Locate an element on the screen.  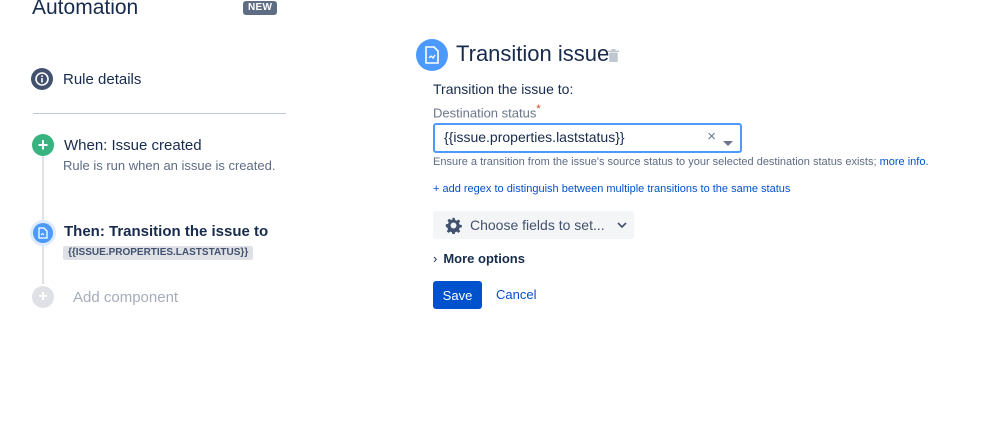
plus-icon: + is located at coordinates (43, 145).